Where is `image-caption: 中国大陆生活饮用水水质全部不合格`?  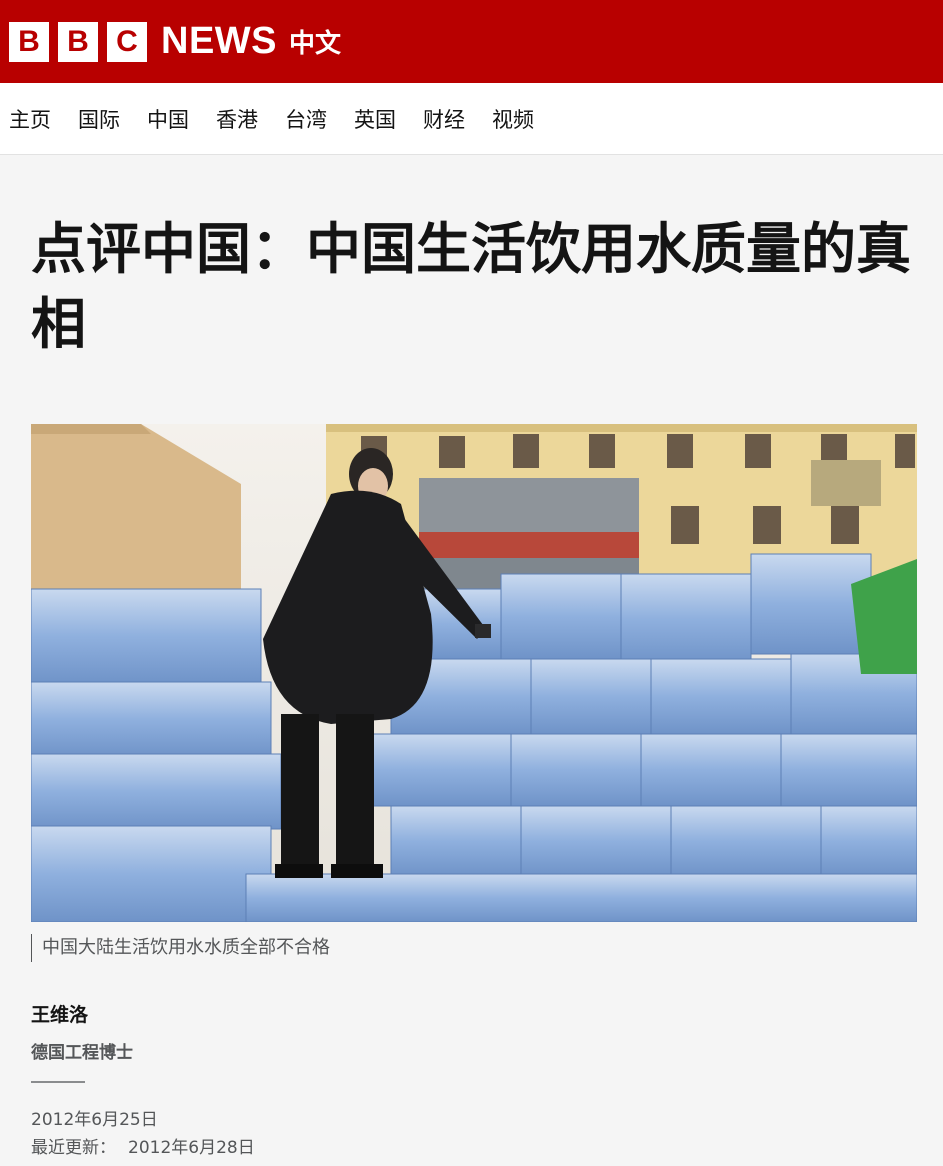
image-caption: 中国大陆生活饮用水水质全部不合格 is located at coordinates (180, 948).